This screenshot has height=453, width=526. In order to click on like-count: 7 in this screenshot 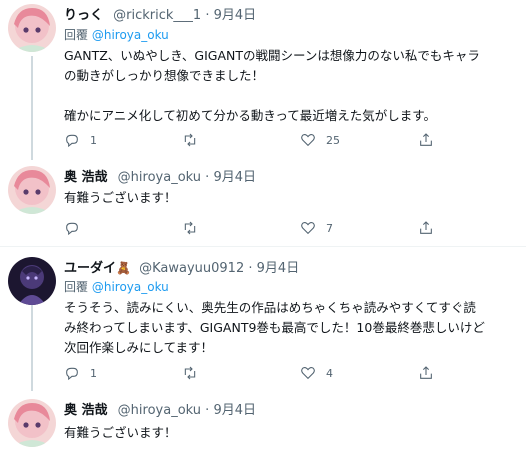, I will do `click(329, 228)`.